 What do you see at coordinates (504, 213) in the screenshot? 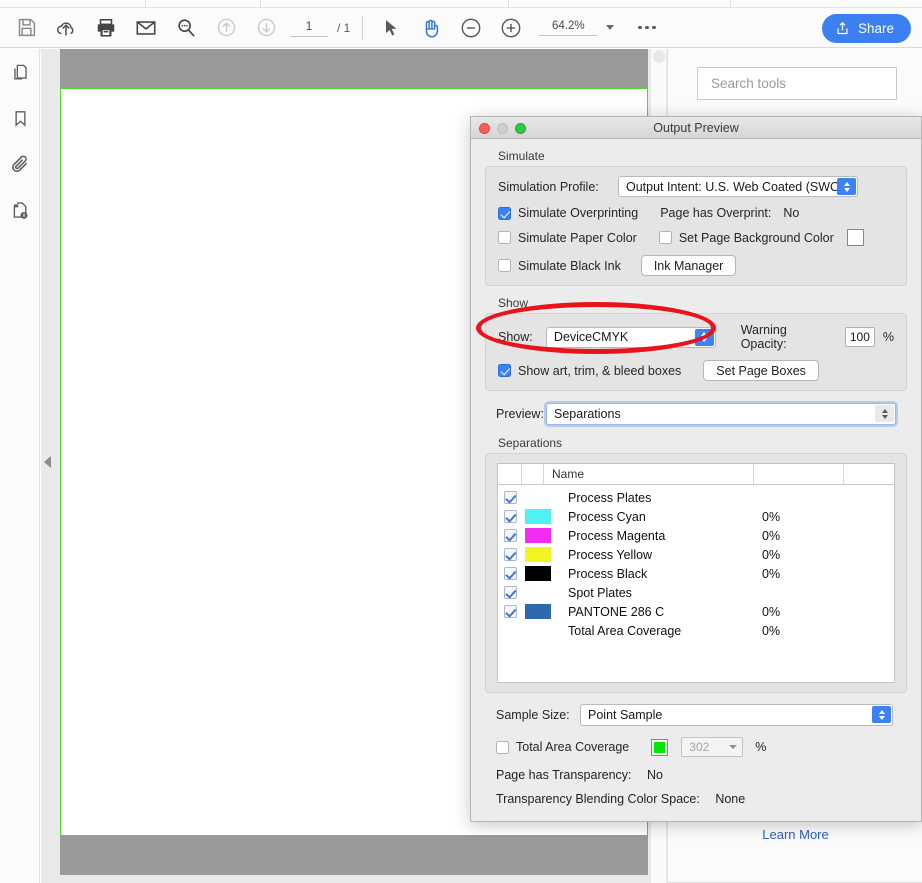
I see `simulate-overprinting-checkbox` at bounding box center [504, 213].